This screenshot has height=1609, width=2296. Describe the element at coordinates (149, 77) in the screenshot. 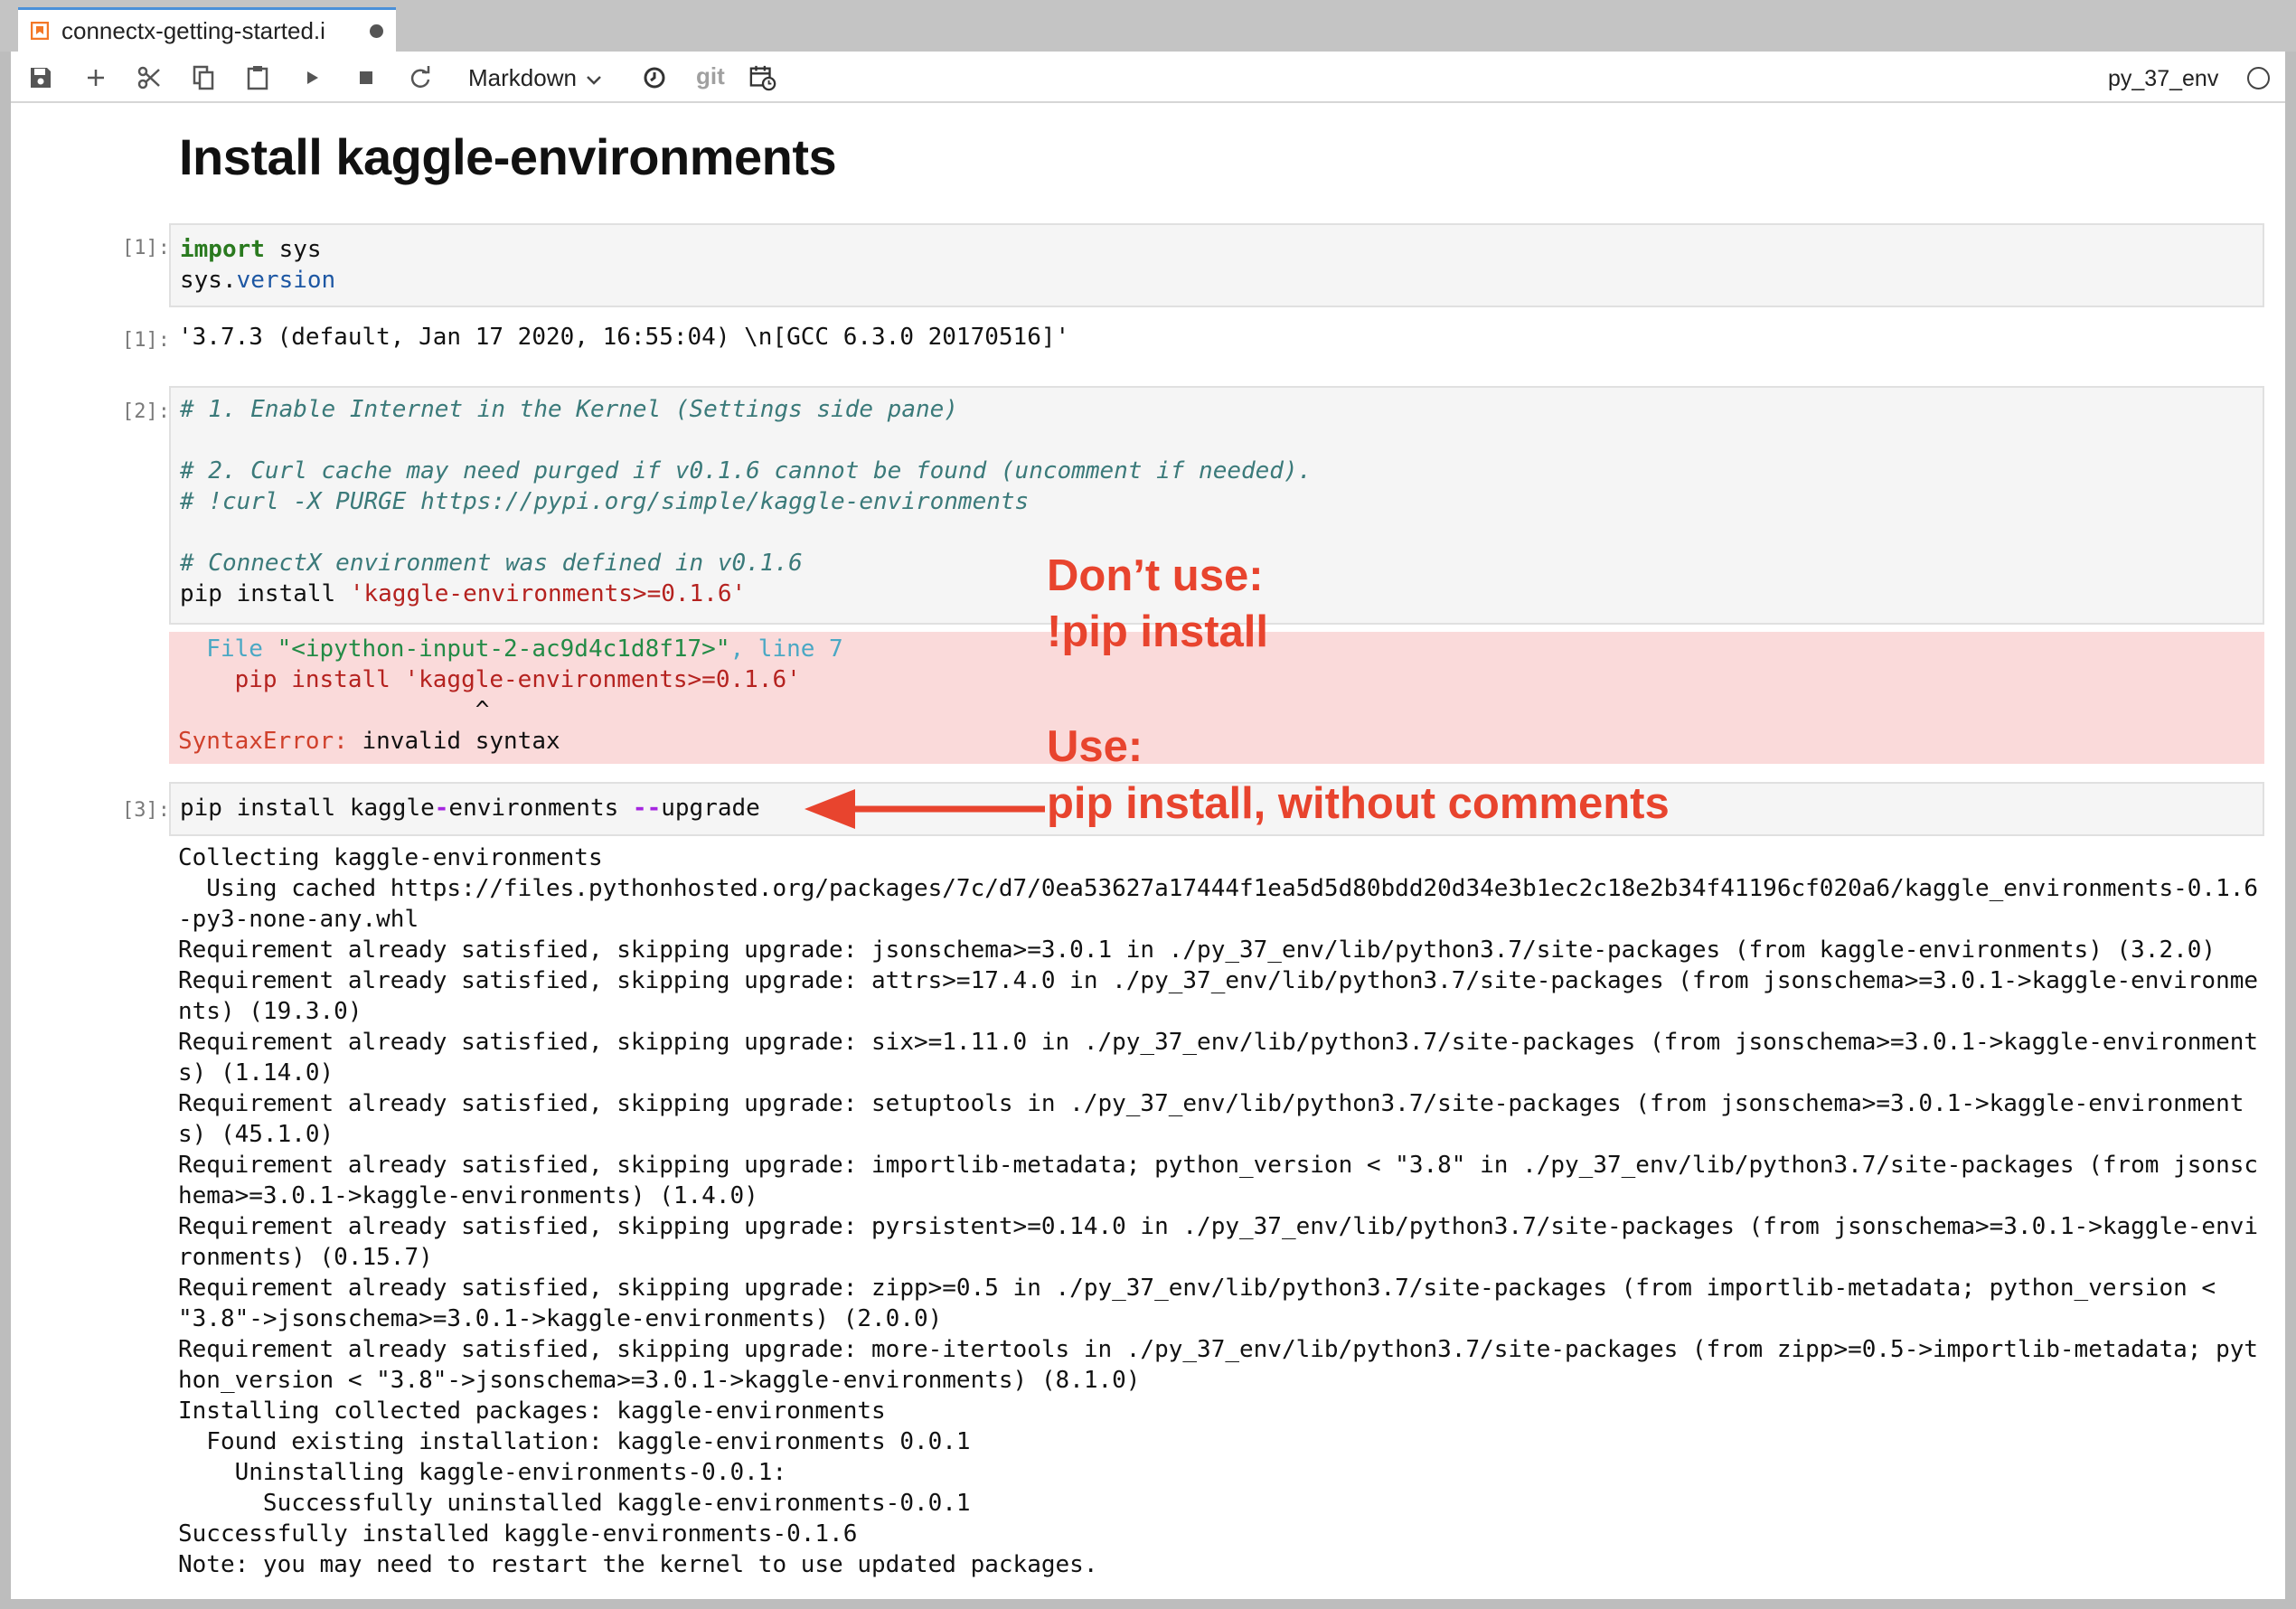

I see `cut-icon` at that location.